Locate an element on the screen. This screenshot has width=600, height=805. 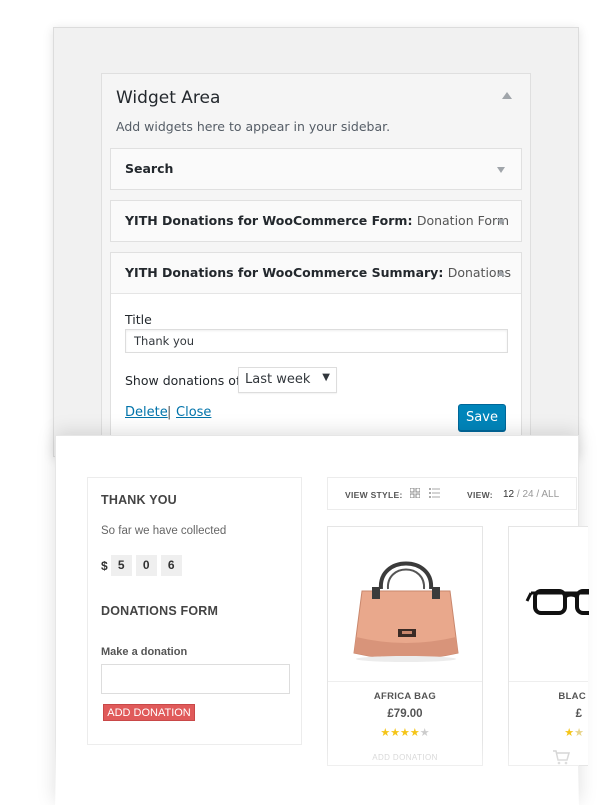
save-button: Save is located at coordinates (482, 417).